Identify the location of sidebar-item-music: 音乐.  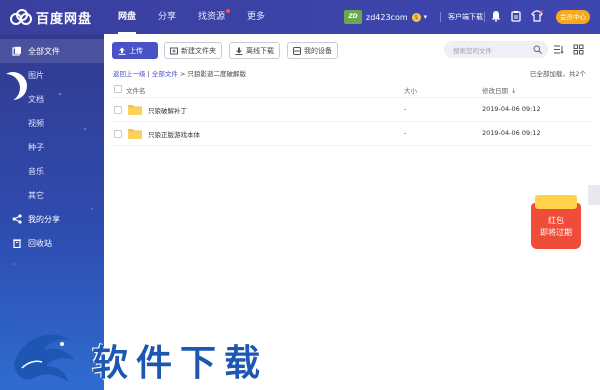
(52, 171).